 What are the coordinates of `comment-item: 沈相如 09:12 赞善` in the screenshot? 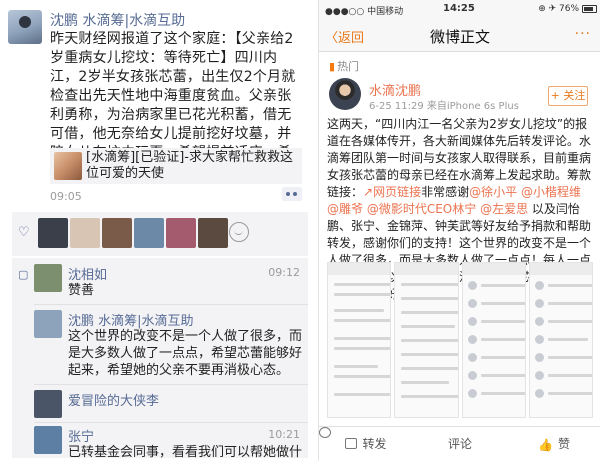 It's located at (160, 282).